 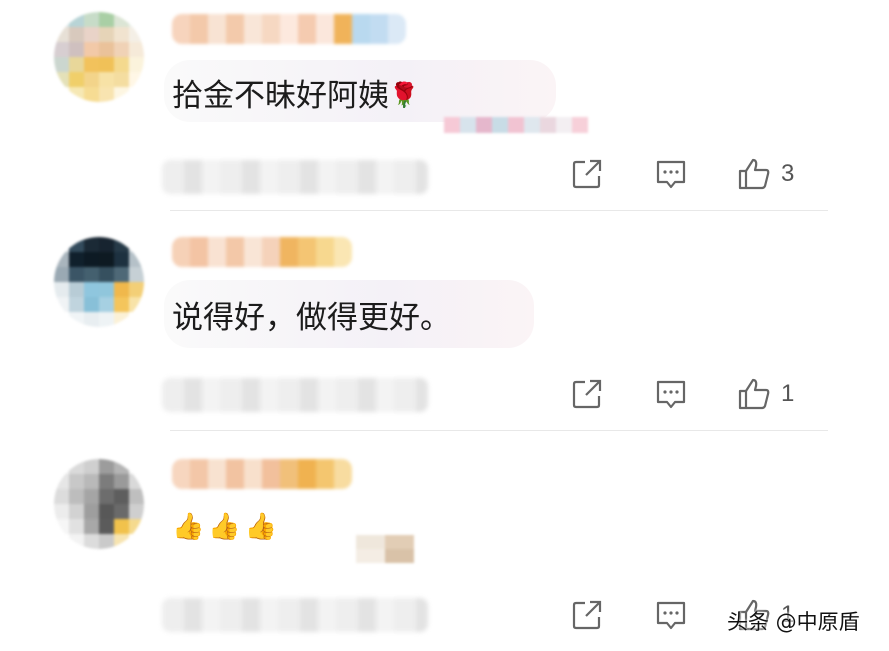 I want to click on comment-text: 👍👍👍, so click(x=227, y=527).